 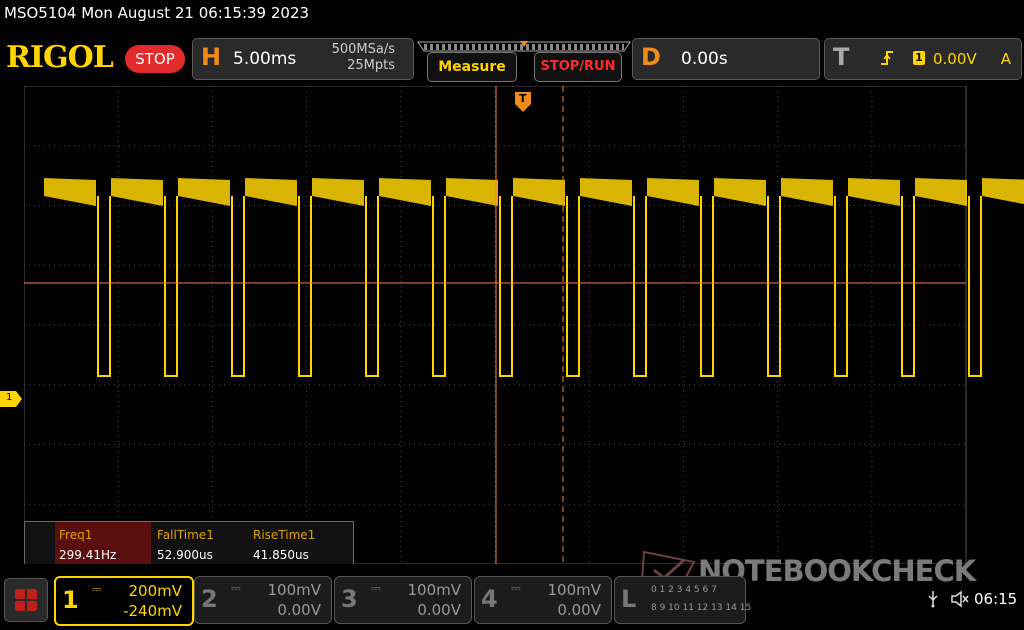 What do you see at coordinates (489, 599) in the screenshot?
I see `channel-number: 4` at bounding box center [489, 599].